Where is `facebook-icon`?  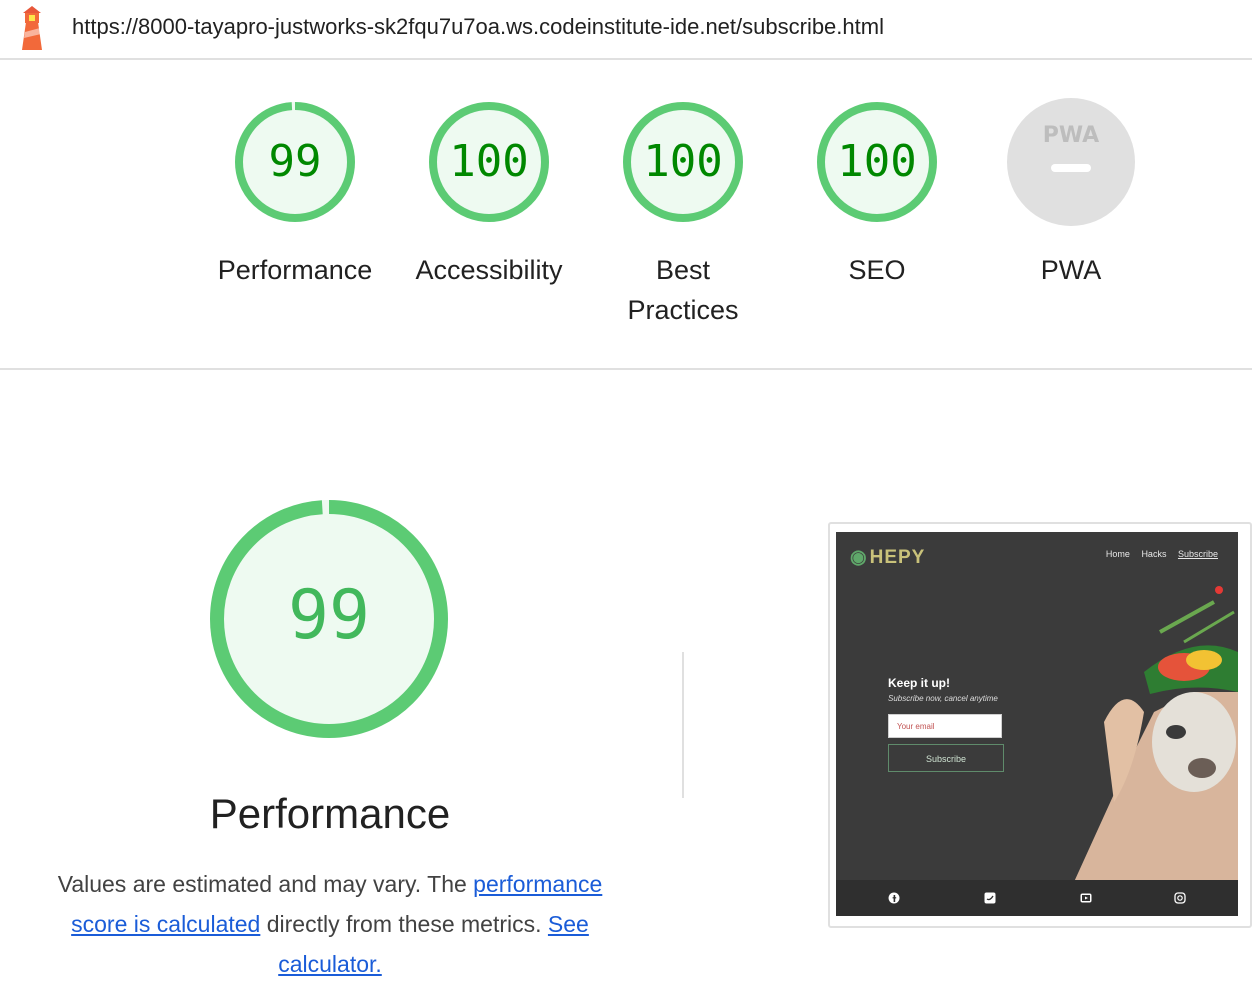
facebook-icon is located at coordinates (894, 898).